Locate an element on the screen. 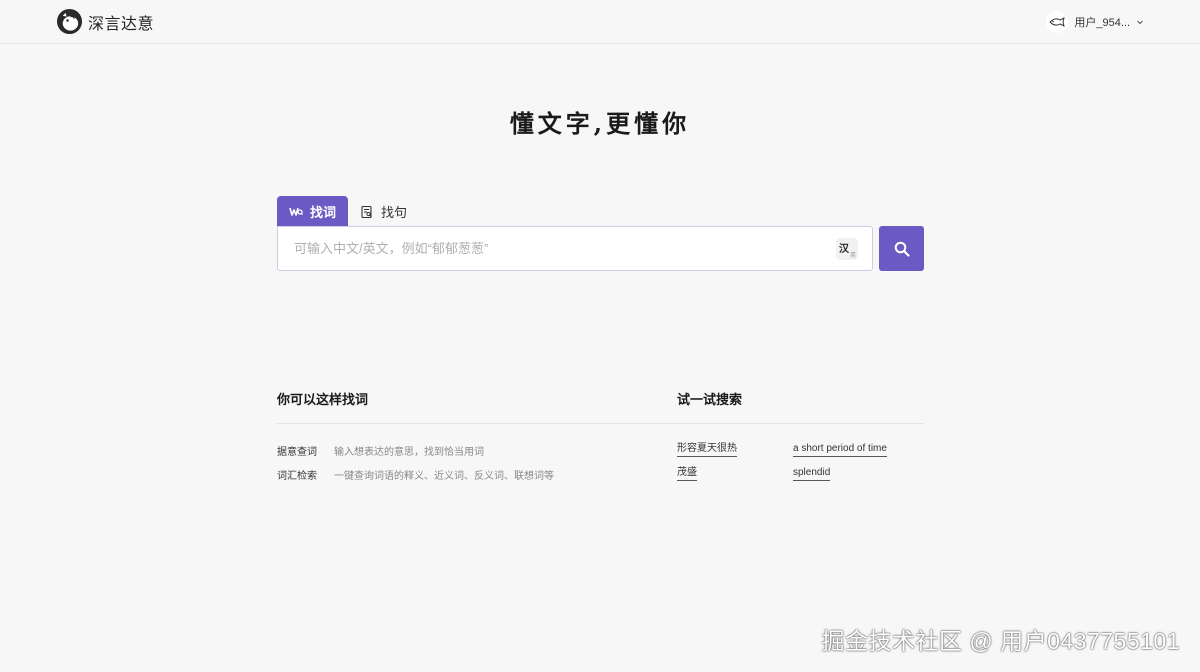 Image resolution: width=1200 pixels, height=672 pixels. brand-link: 深言达意 is located at coordinates (105, 21).